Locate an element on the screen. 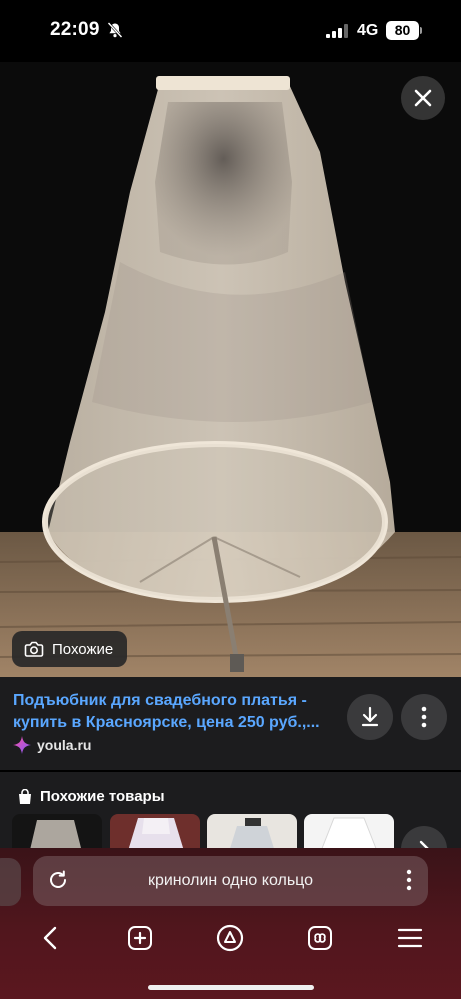 The image size is (461, 999). tabs-button is located at coordinates (320, 938).